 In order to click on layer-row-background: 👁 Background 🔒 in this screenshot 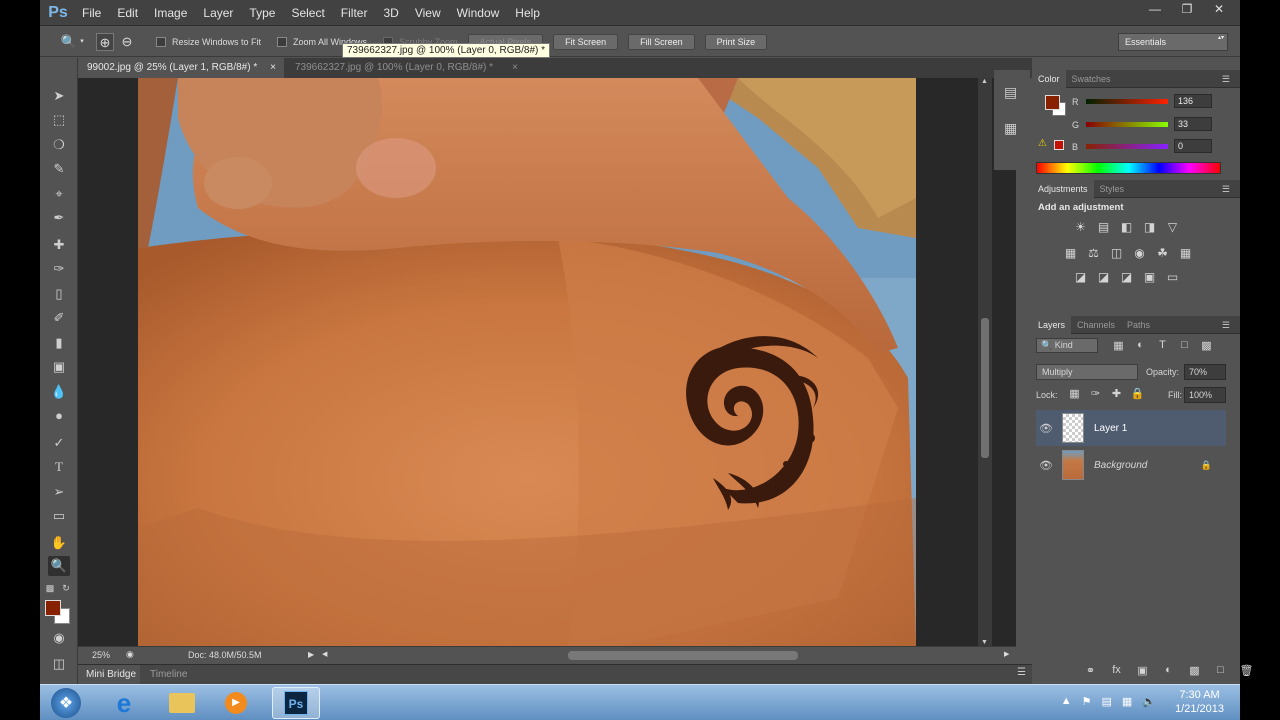, I will do `click(1131, 465)`.